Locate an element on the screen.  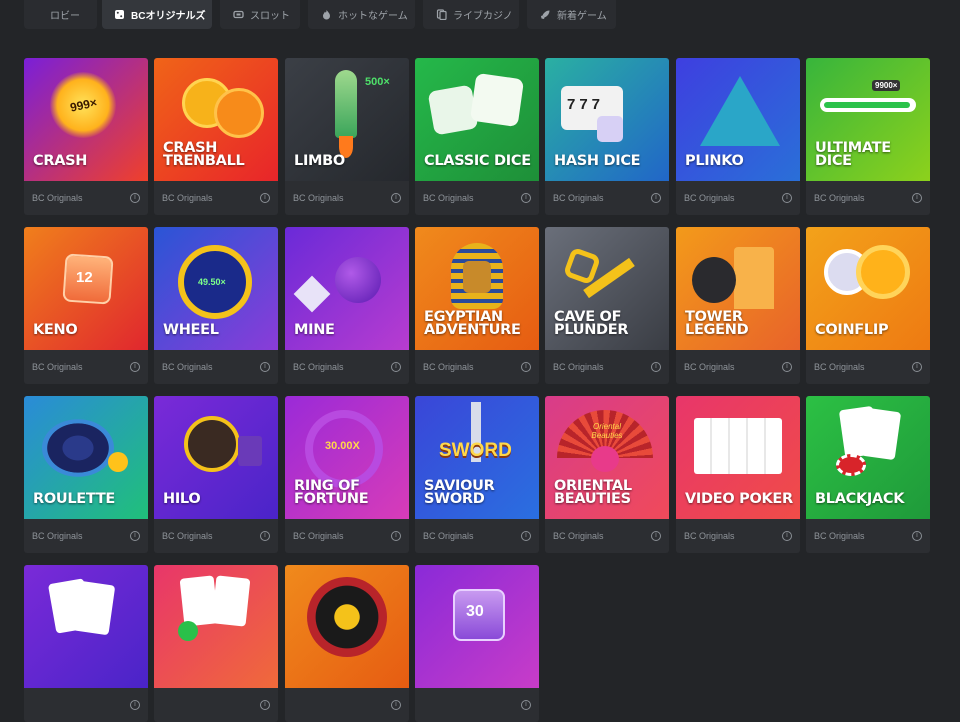
tab-live-casino: ライブカジノ is located at coordinates (471, 14).